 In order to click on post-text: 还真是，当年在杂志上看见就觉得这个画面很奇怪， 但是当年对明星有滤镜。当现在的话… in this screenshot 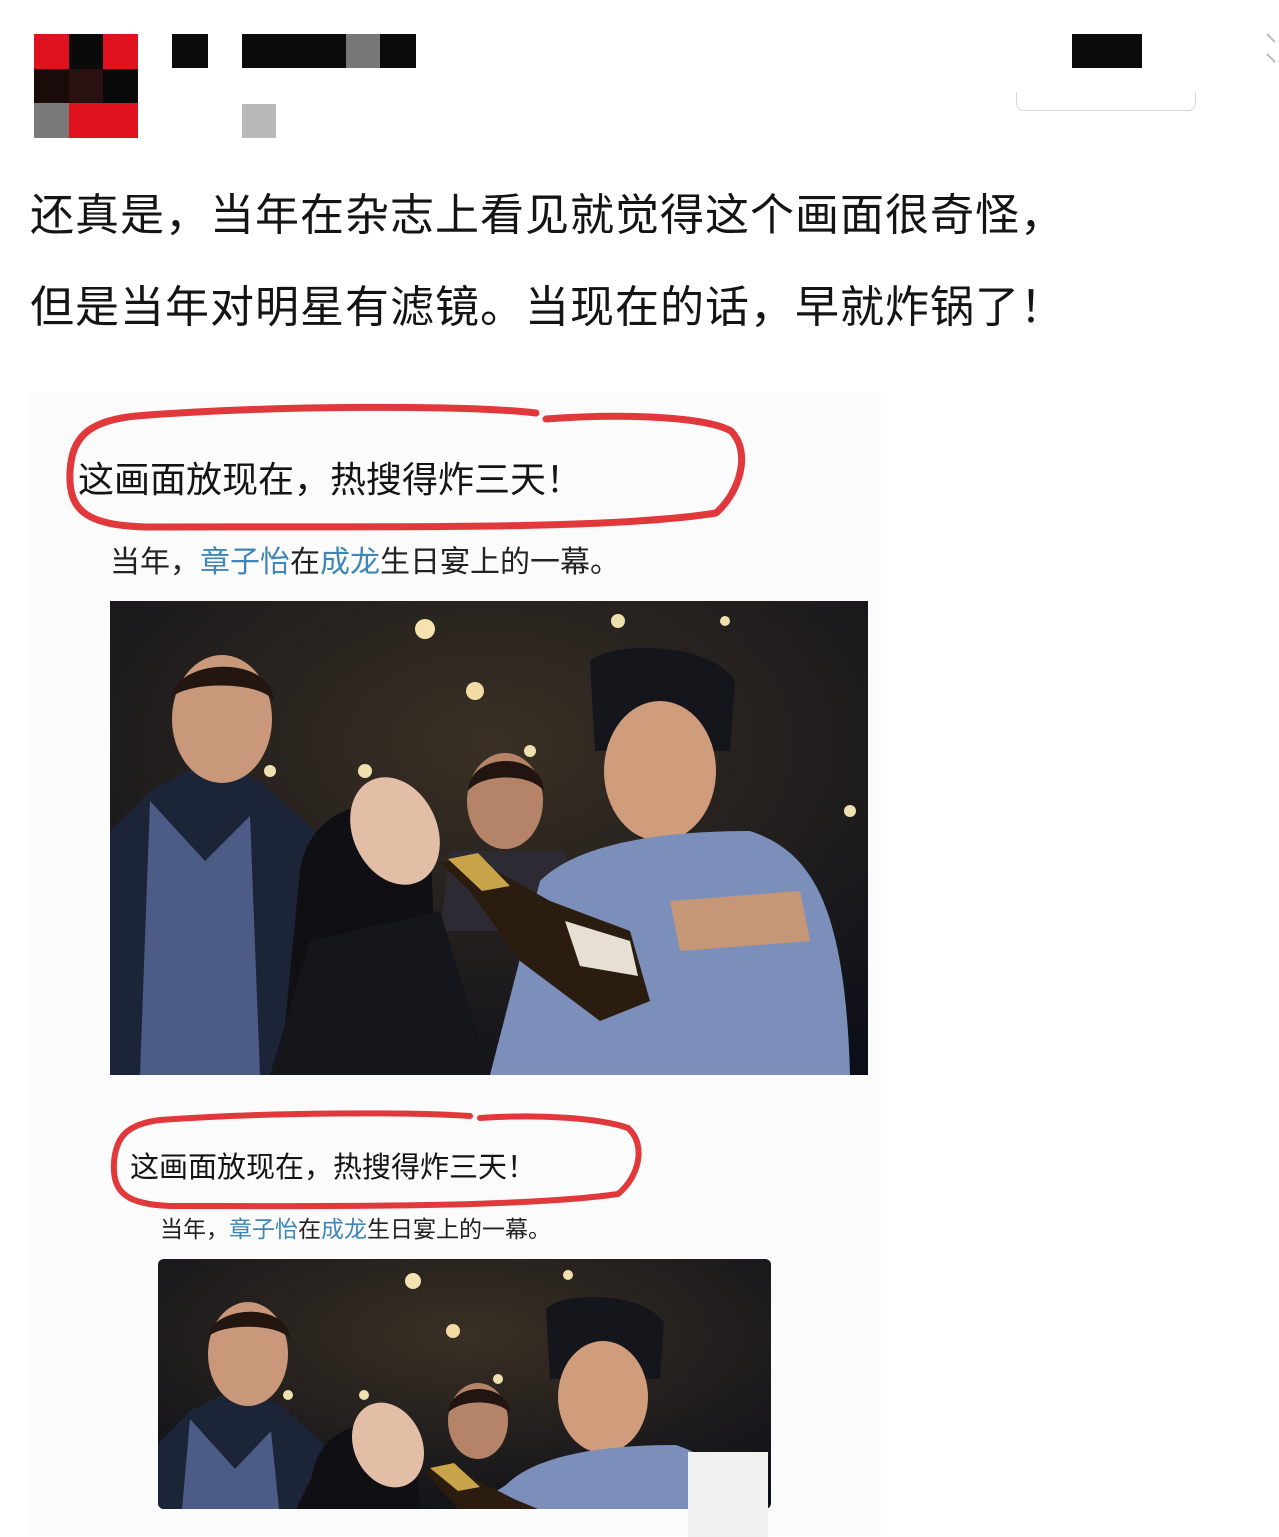, I will do `click(645, 262)`.